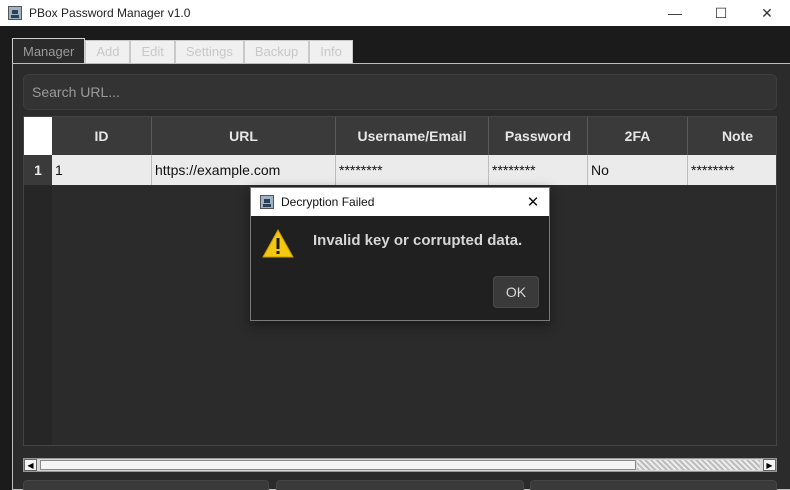 Image resolution: width=790 pixels, height=490 pixels. Describe the element at coordinates (38, 136) in the screenshot. I see `table-corner` at that location.